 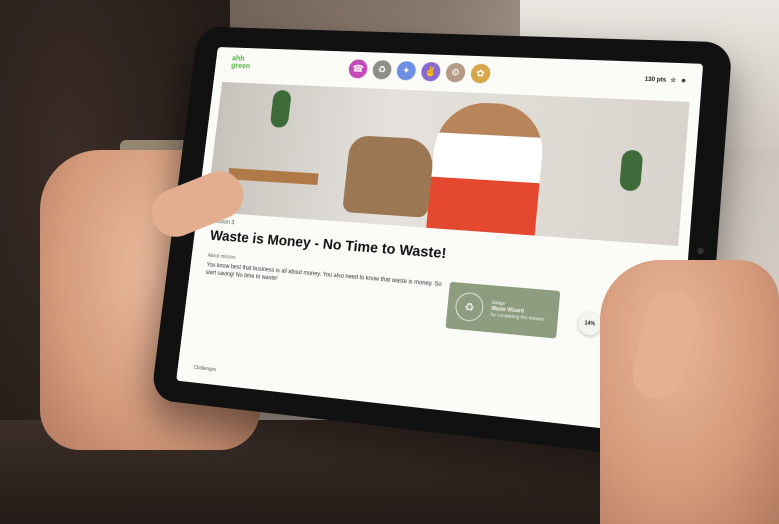 I want to click on bird-icon: ✦, so click(x=406, y=70).